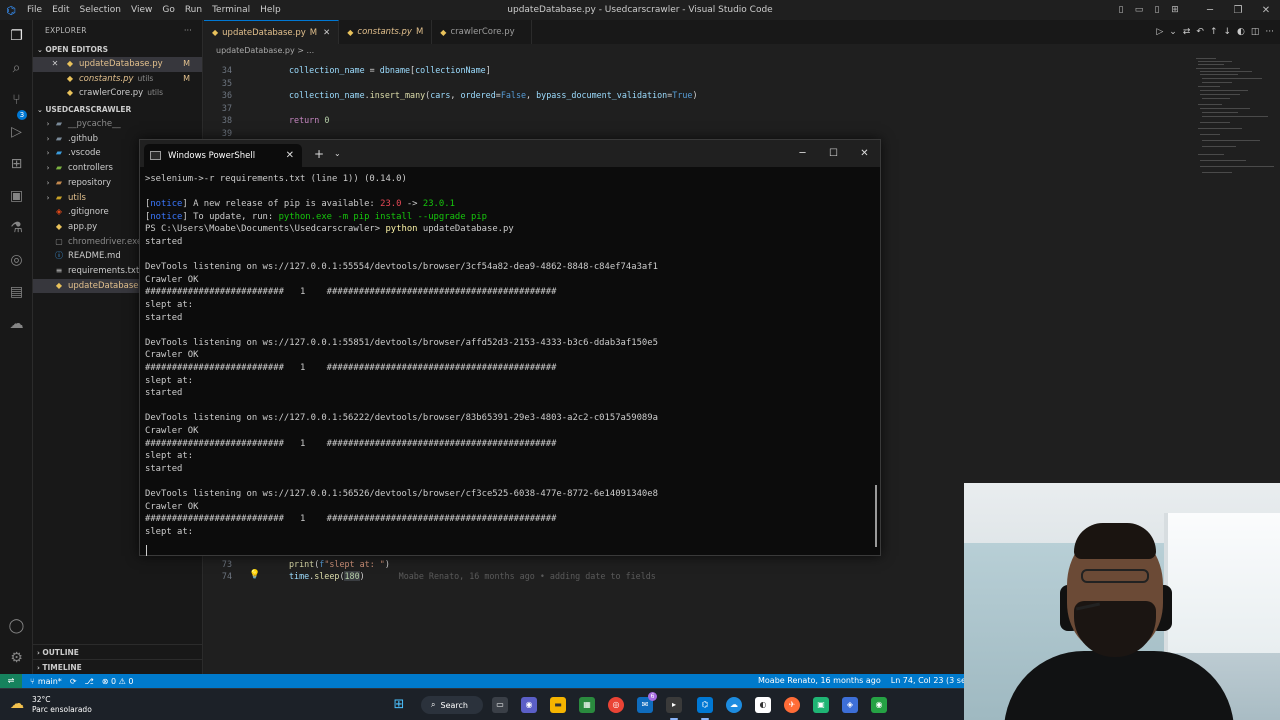  I want to click on teams-chat-icon: ◉, so click(529, 705).